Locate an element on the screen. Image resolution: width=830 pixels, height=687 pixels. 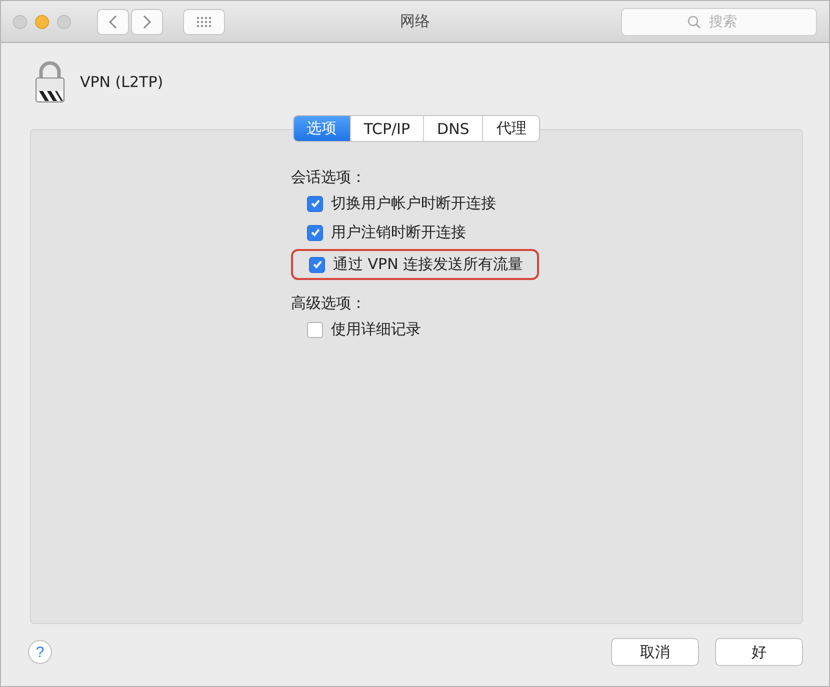
search-input: 搜索 is located at coordinates (729, 21).